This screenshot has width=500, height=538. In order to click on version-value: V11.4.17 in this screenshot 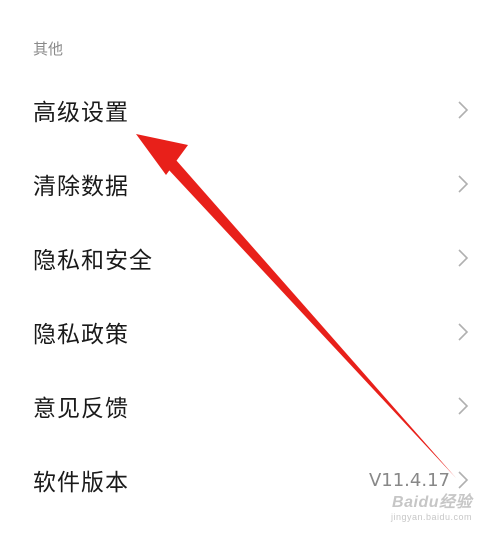, I will do `click(409, 480)`.